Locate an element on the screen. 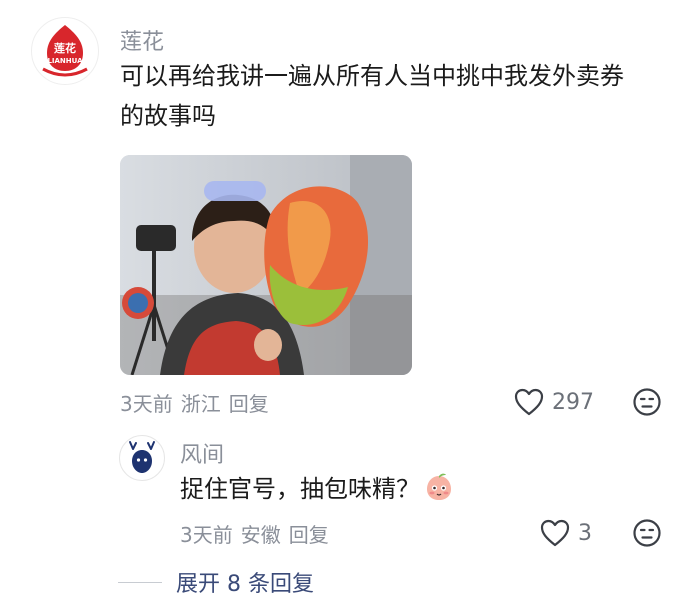  comment-like-button: 297 is located at coordinates (554, 402).